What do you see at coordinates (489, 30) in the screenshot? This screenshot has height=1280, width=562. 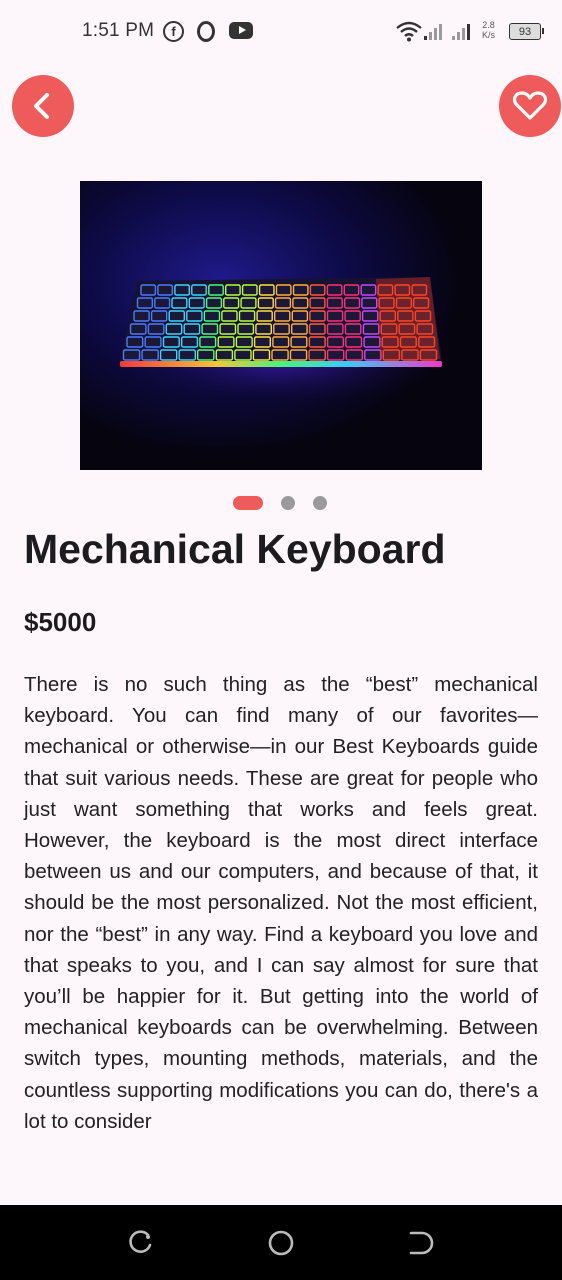 I see `network-speed: 2.8 K/s` at bounding box center [489, 30].